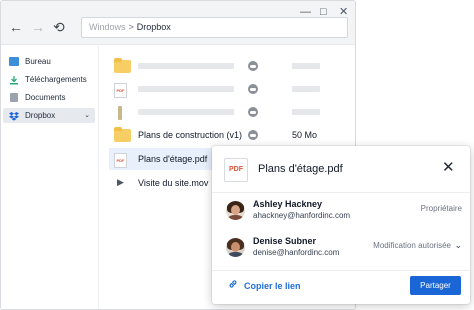 This screenshot has width=474, height=310. I want to click on file-icon, so click(120, 113).